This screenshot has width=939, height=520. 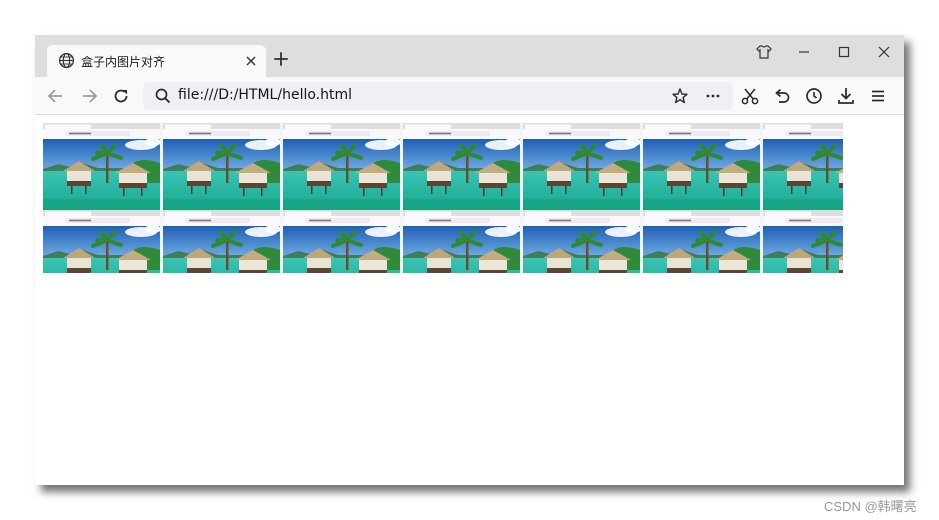 What do you see at coordinates (123, 62) in the screenshot?
I see `tab-title: 盒子内图片对齐` at bounding box center [123, 62].